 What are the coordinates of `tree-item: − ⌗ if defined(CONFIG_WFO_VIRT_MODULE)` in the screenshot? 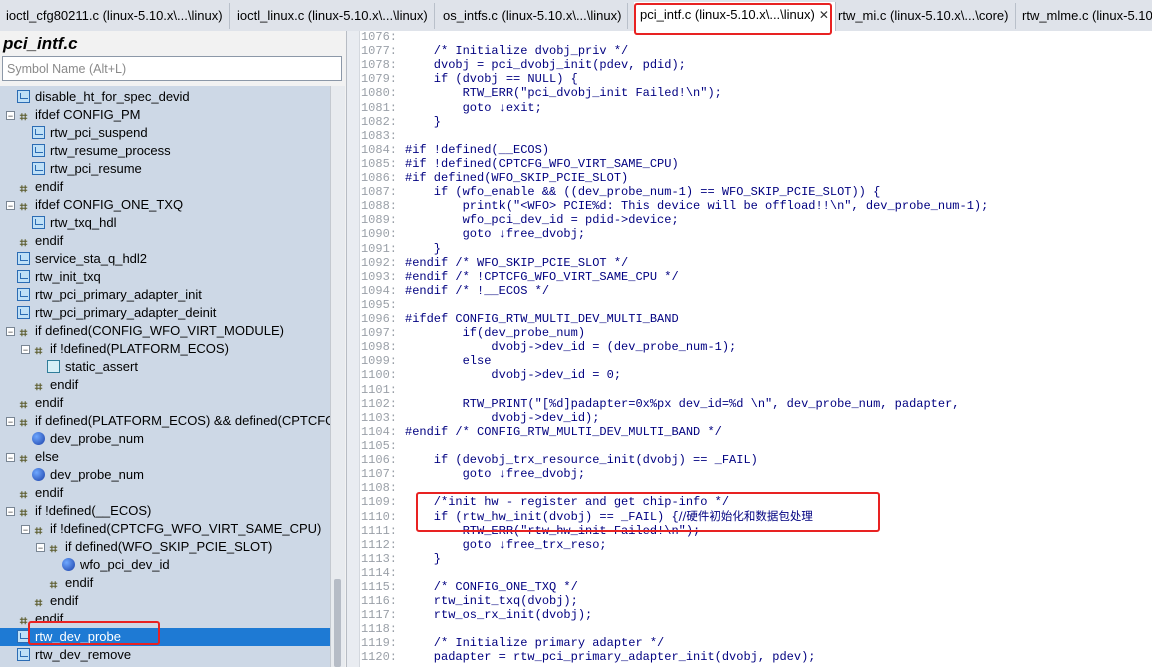 It's located at (165, 331).